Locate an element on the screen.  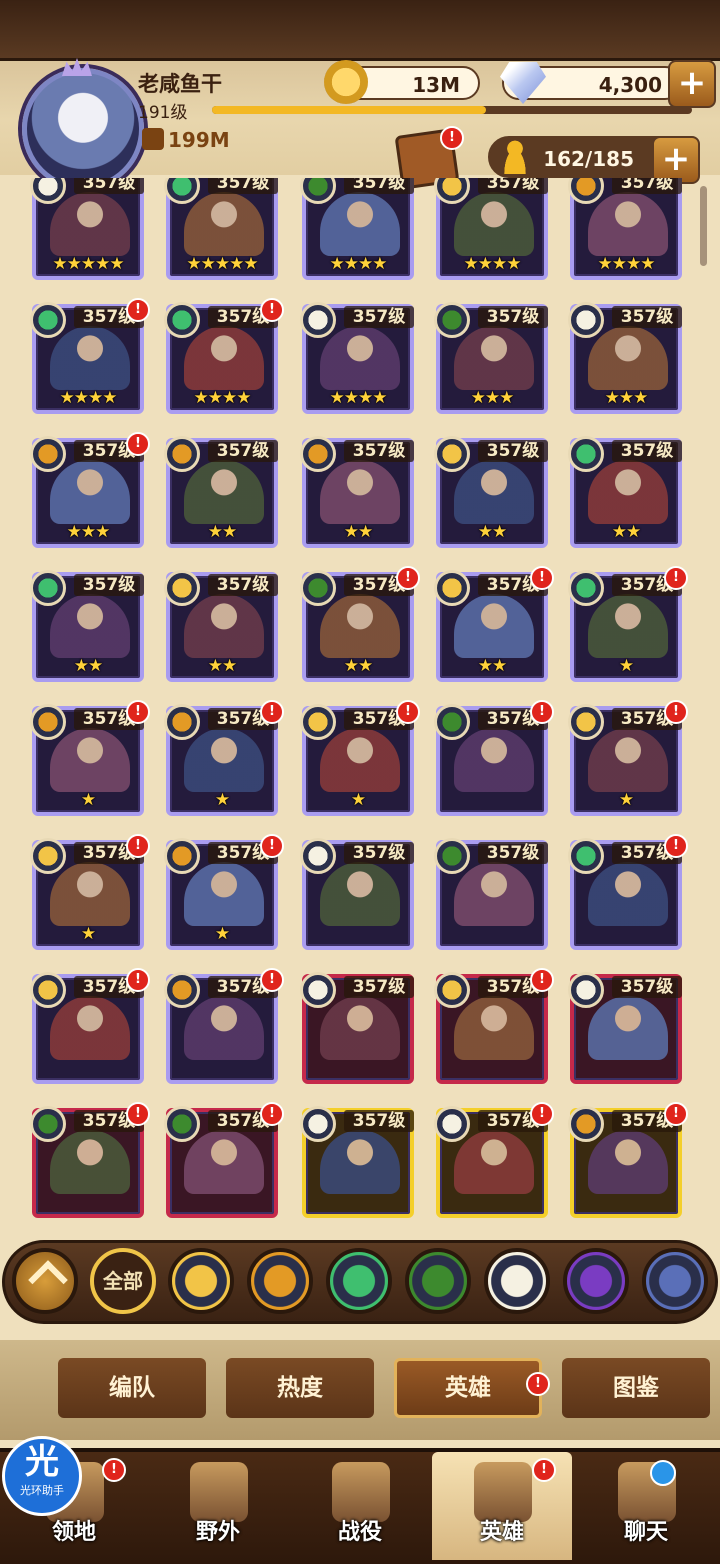
grid-scrollbar is located at coordinates (703, 226).